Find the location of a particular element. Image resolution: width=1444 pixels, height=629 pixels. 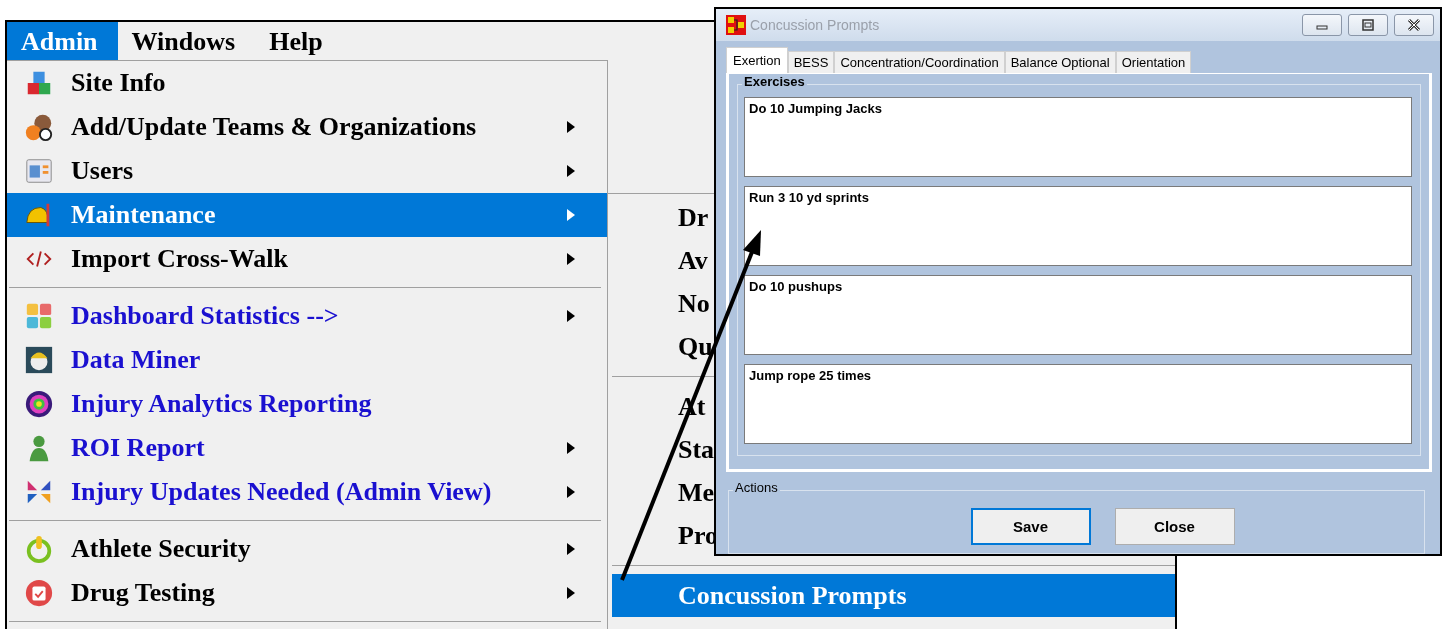

dialog-button: Save is located at coordinates (1030, 526).